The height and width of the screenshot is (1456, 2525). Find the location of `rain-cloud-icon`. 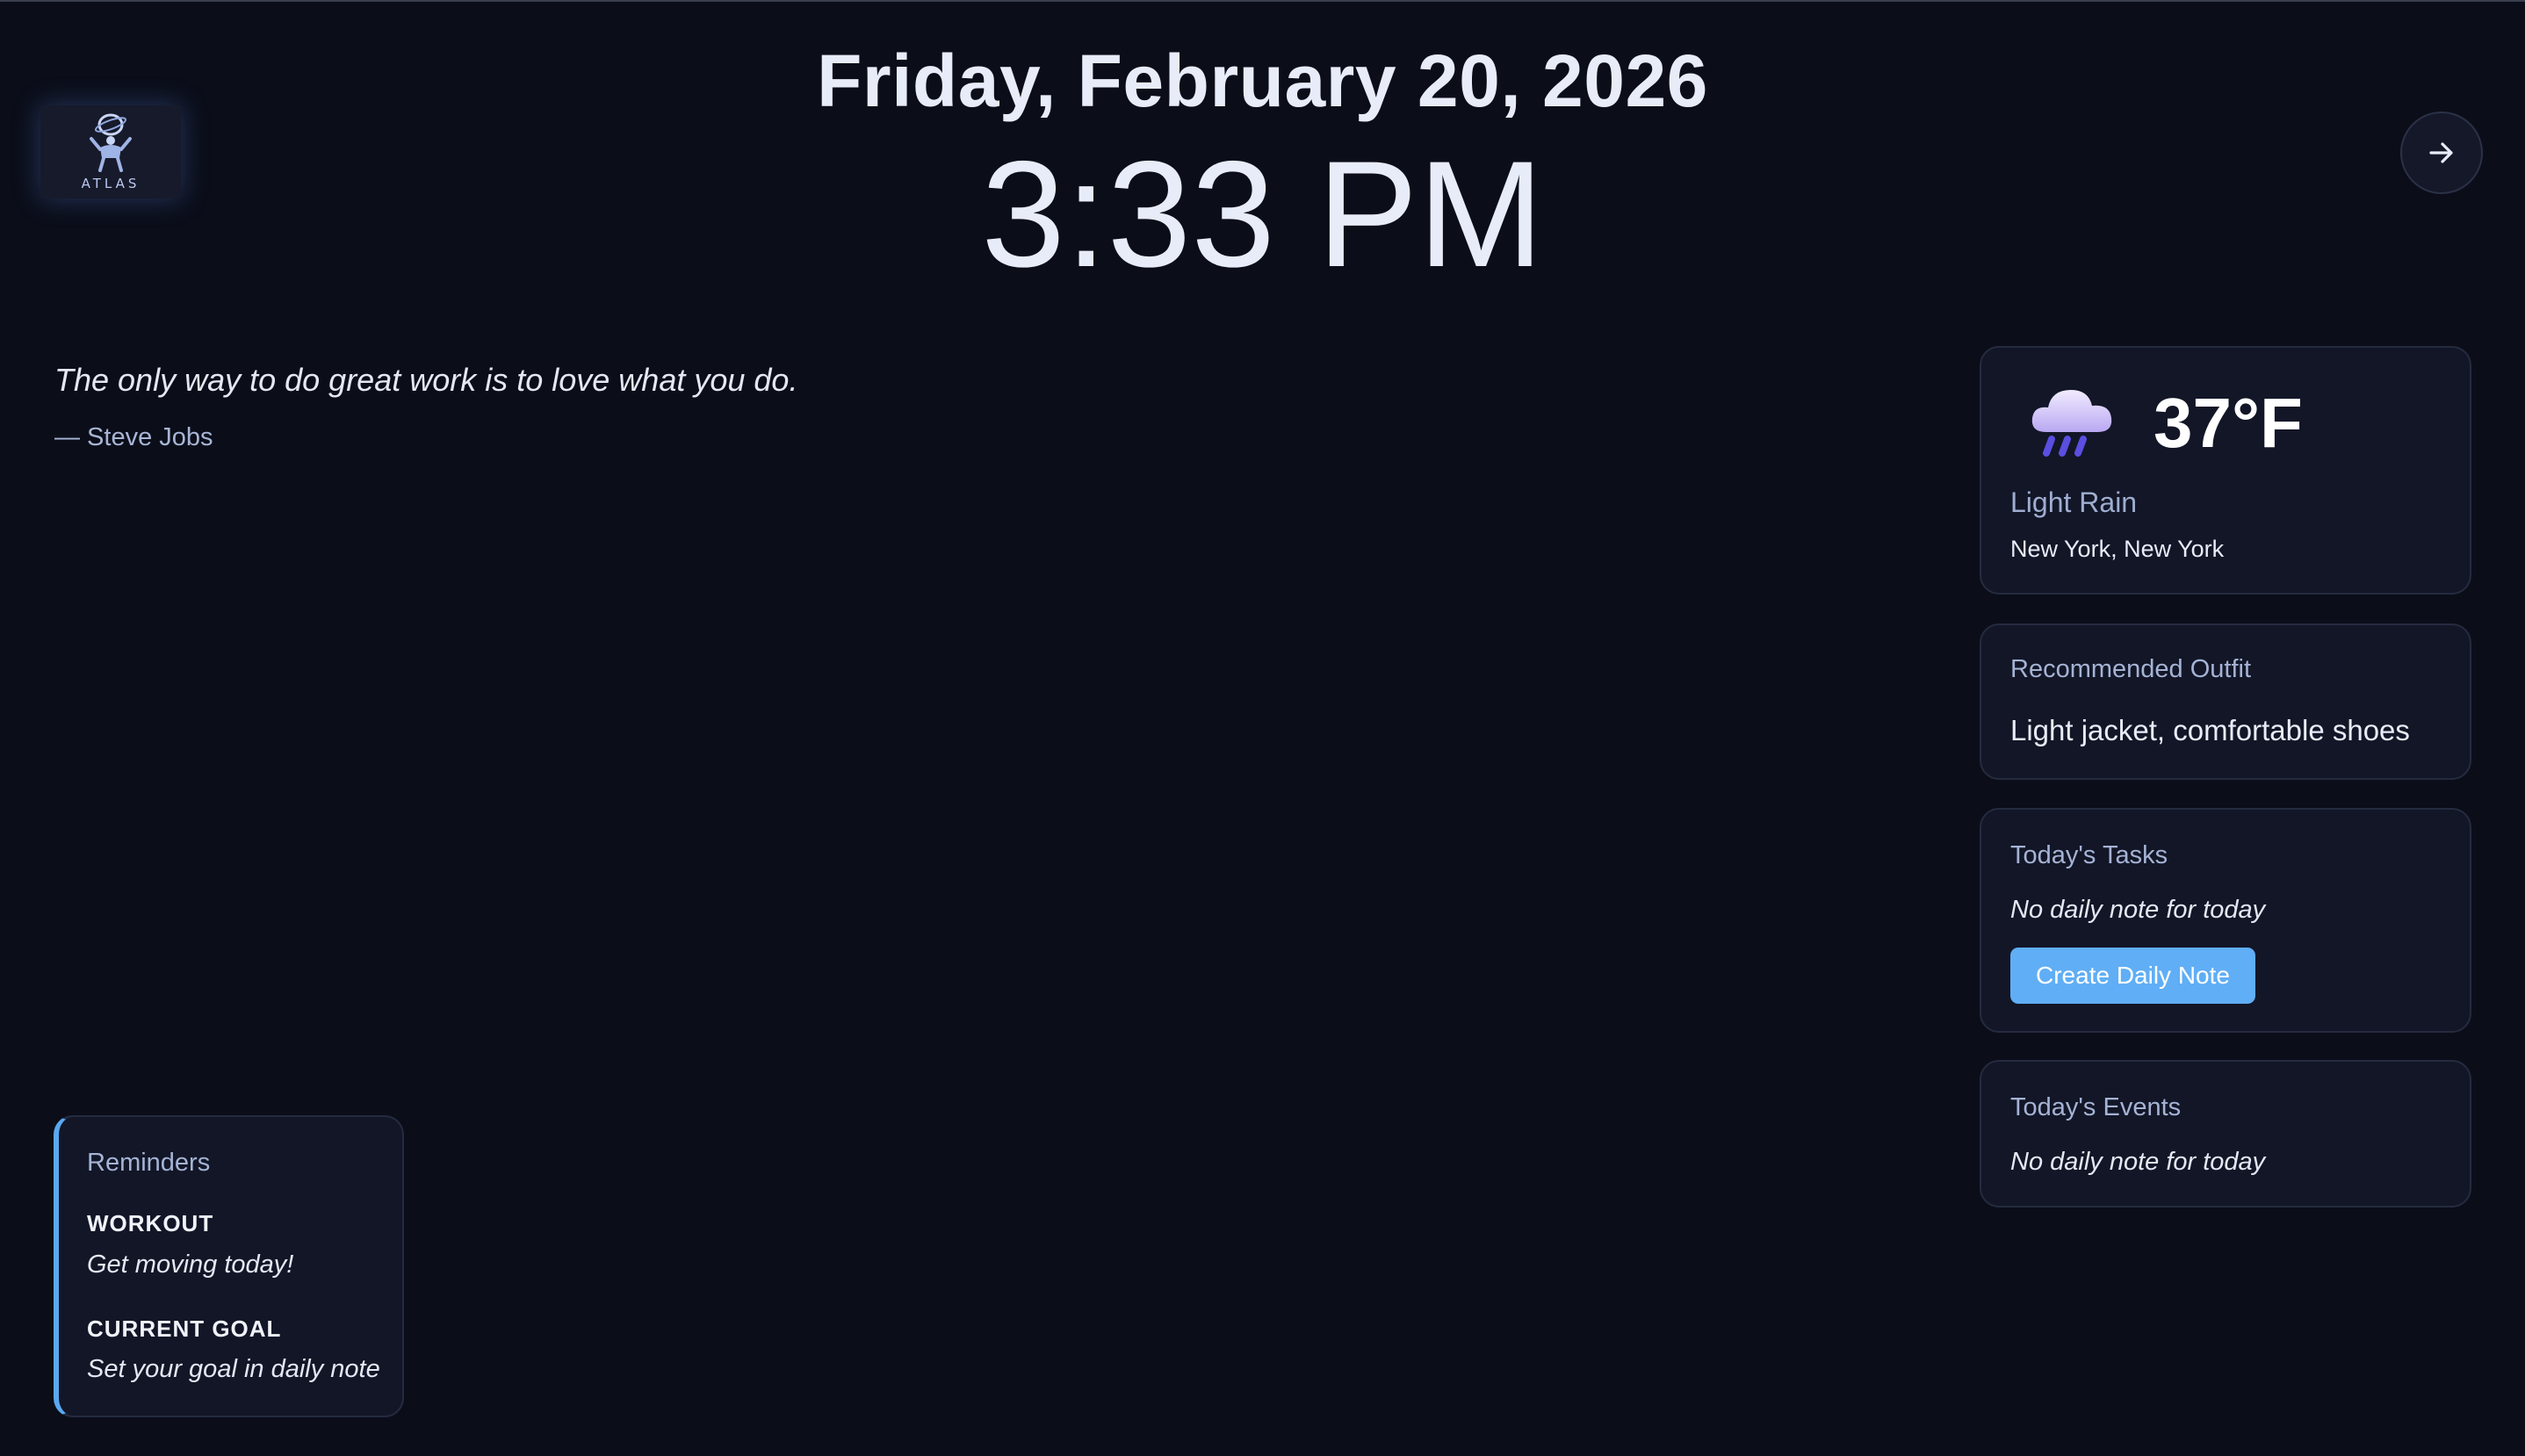

rain-cloud-icon is located at coordinates (2072, 422).